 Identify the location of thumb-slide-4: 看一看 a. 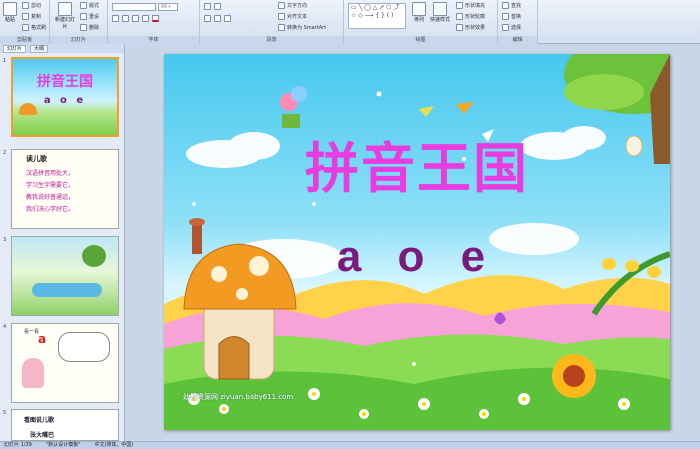
(65, 363).